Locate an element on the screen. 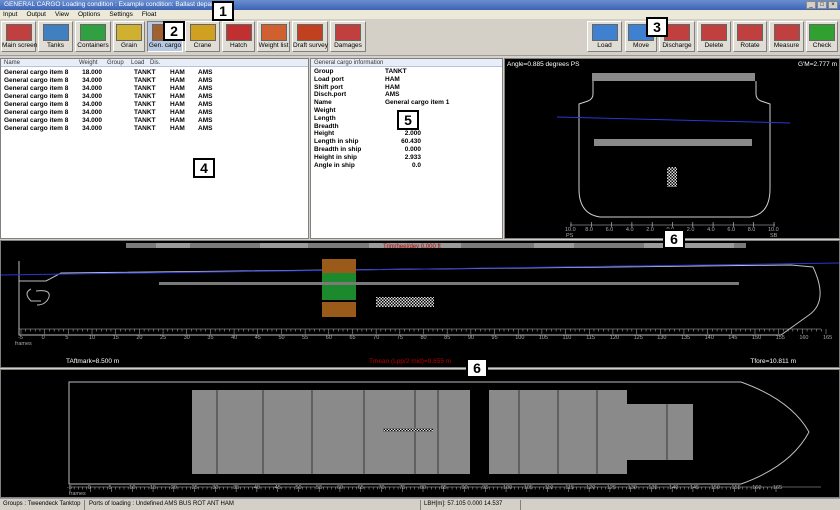 The width and height of the screenshot is (840, 510). toolbar-label: Grain is located at coordinates (129, 45).